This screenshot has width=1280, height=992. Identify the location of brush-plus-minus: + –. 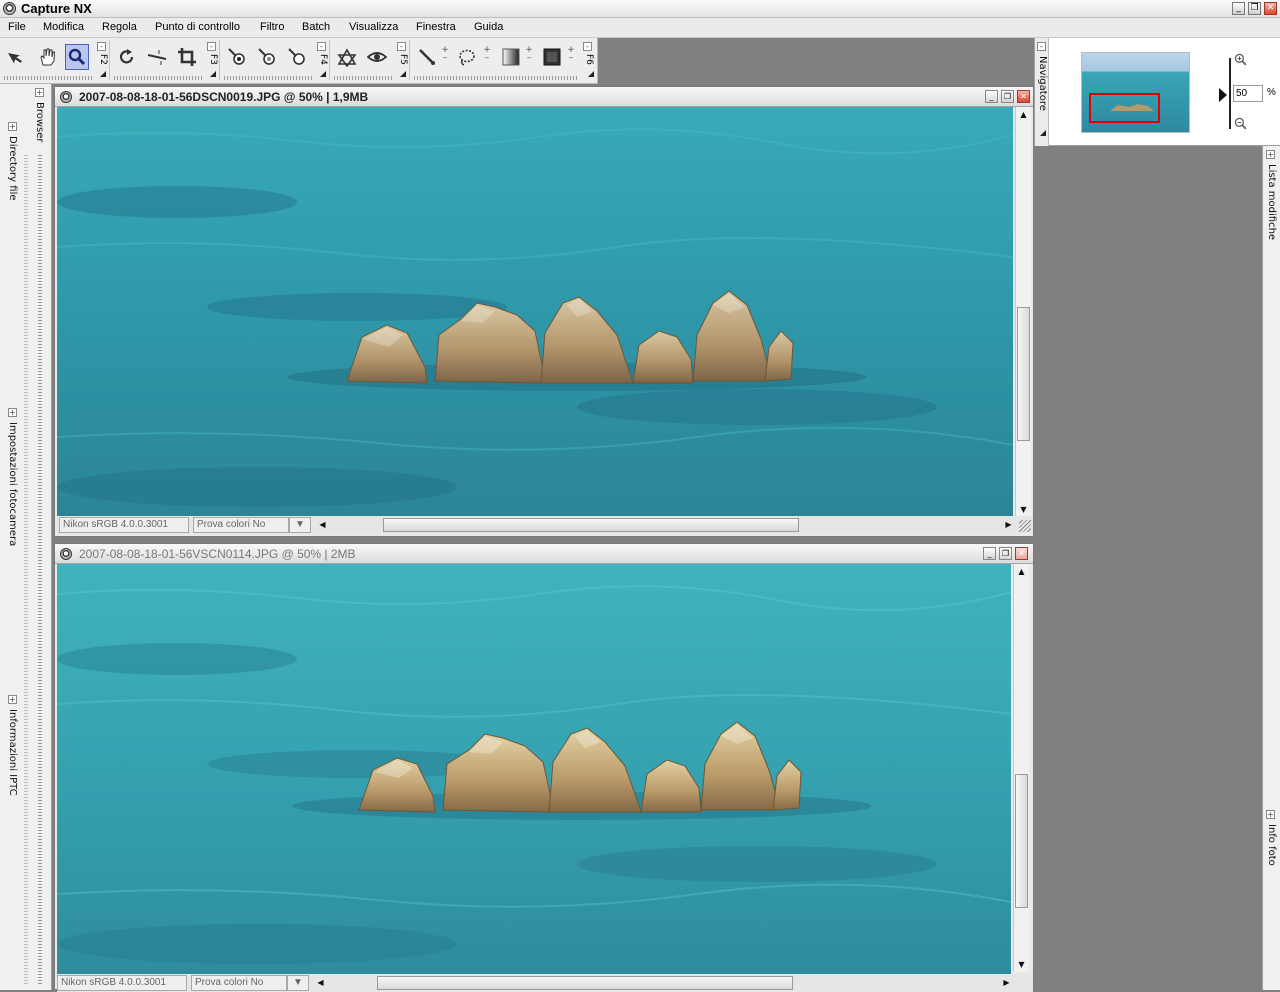
(445, 58).